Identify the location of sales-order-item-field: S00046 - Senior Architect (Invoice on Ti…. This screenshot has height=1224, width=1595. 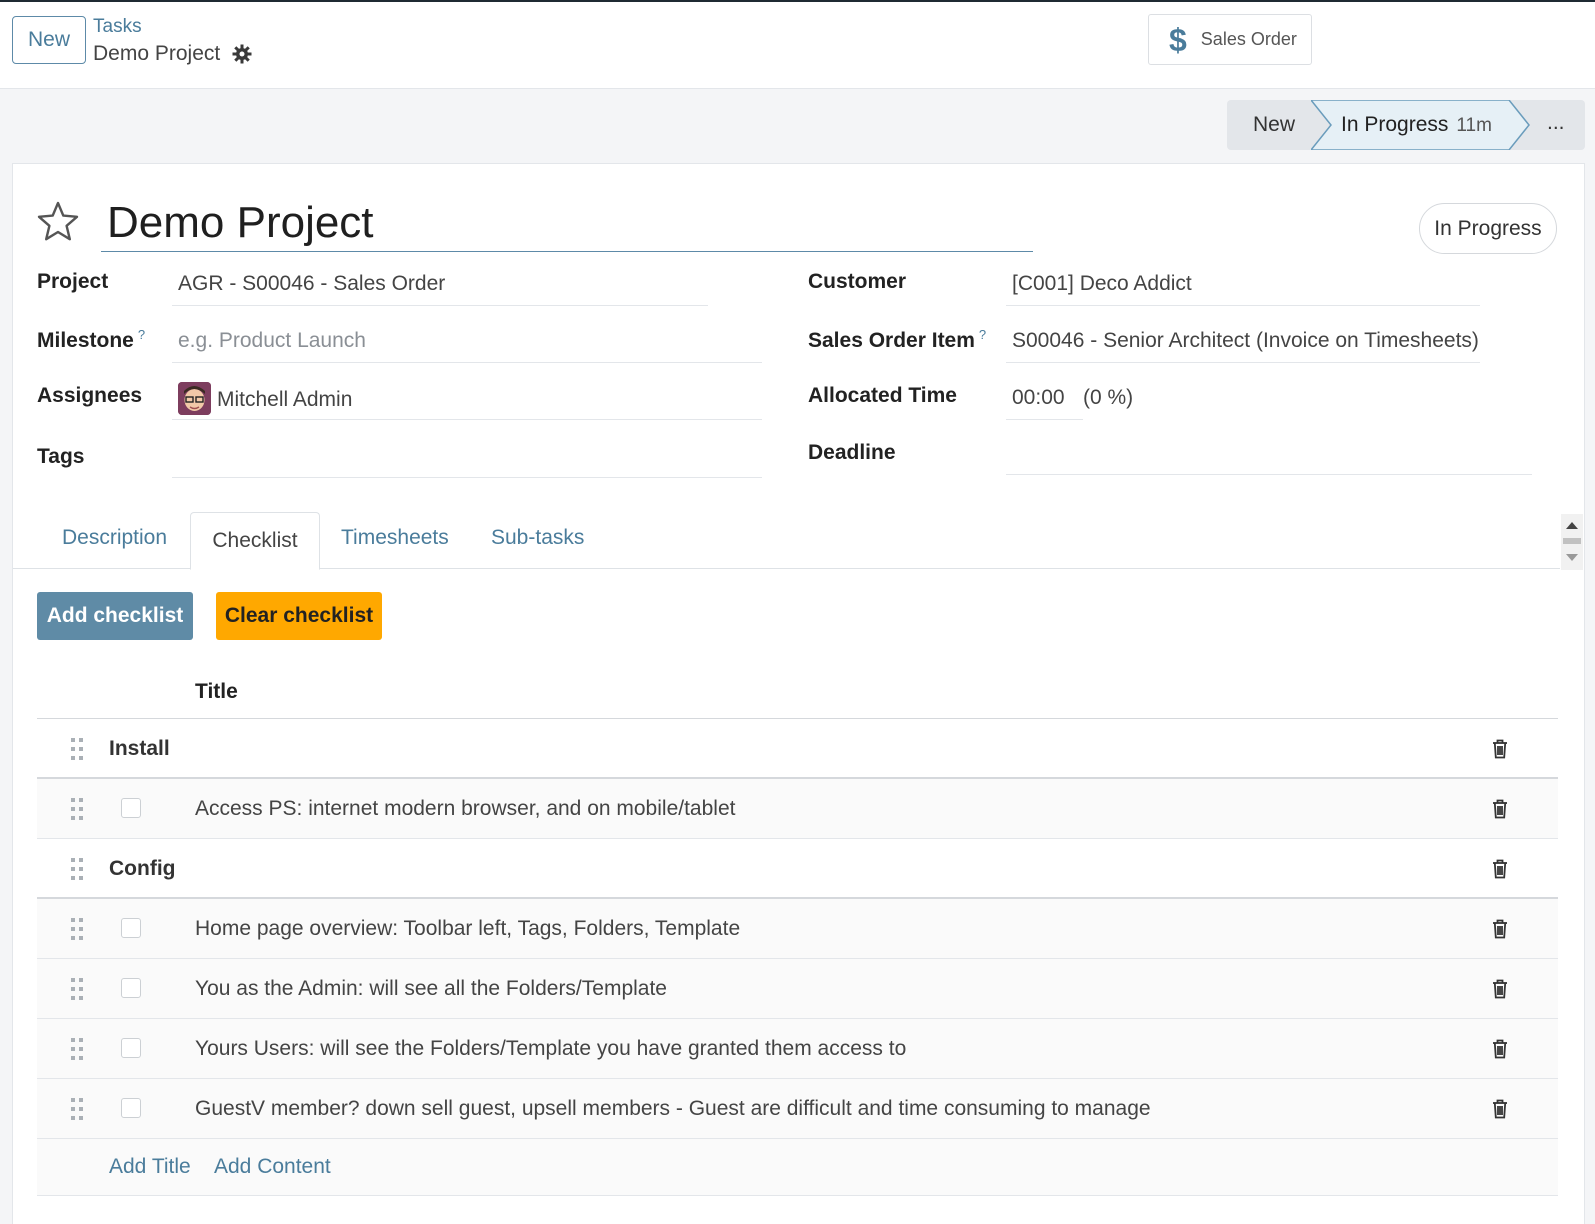
(1243, 344).